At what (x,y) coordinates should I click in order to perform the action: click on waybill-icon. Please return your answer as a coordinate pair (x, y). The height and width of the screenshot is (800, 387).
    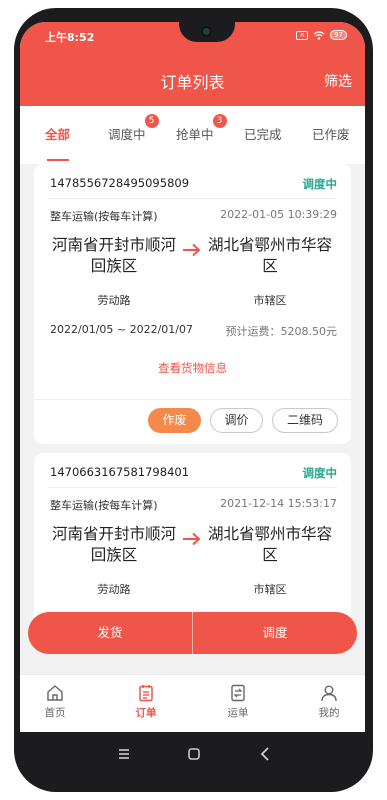
    Looking at the image, I should click on (238, 693).